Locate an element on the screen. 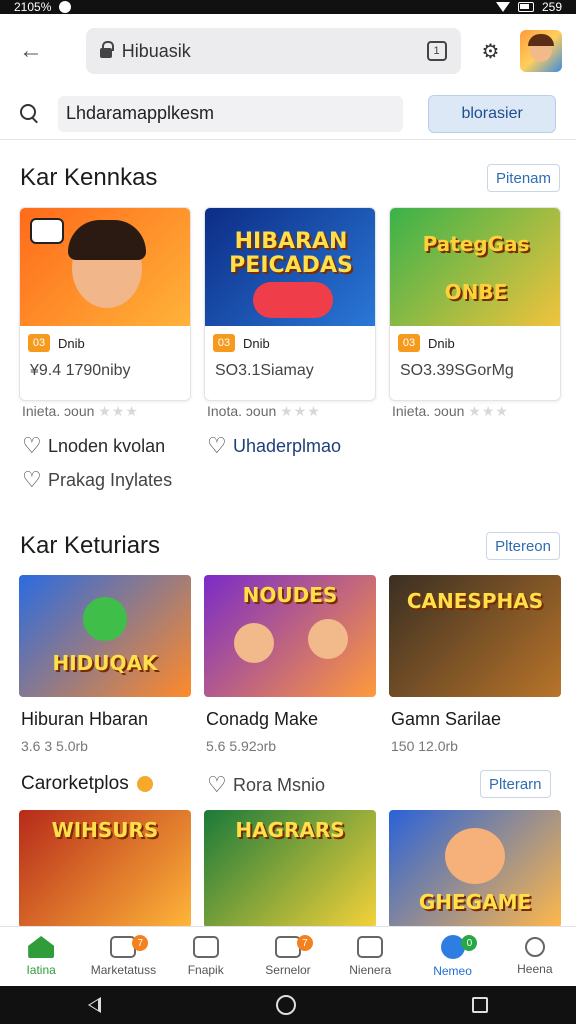  notification-badge: 0 is located at coordinates (469, 943).